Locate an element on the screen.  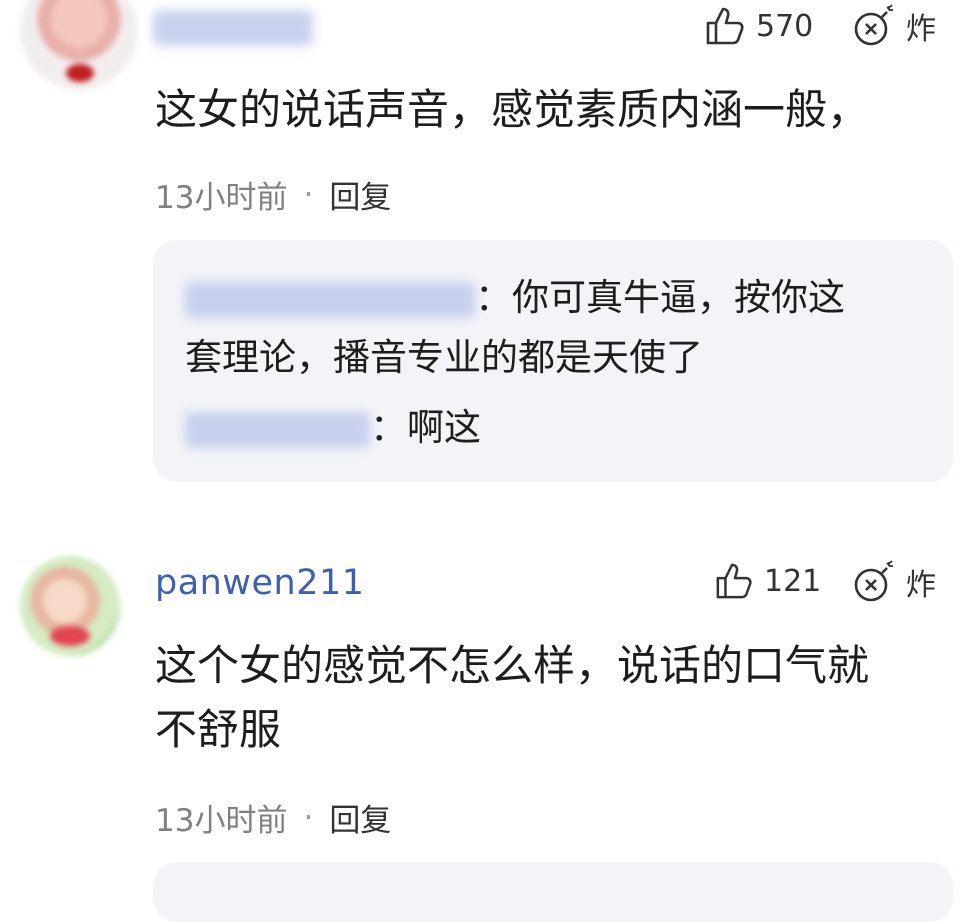
username-blurred is located at coordinates (233, 28).